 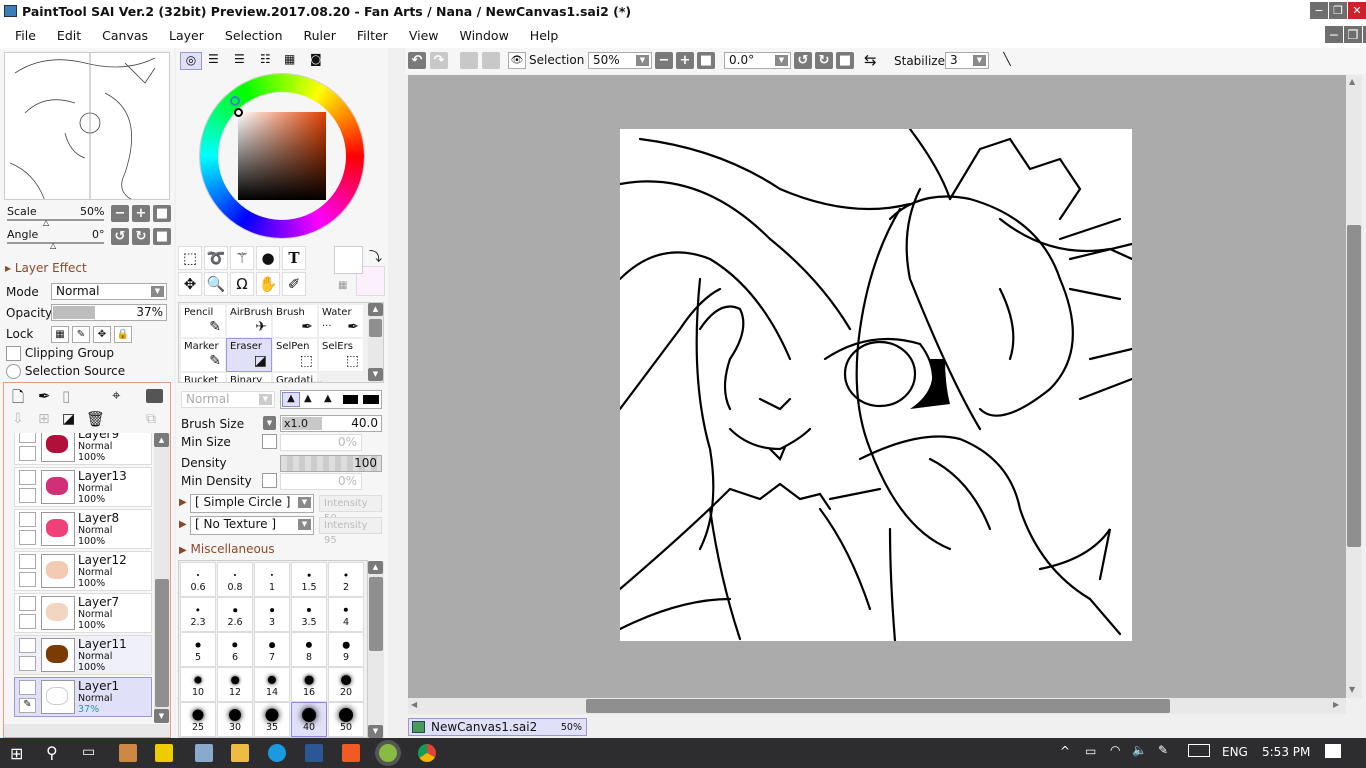 What do you see at coordinates (1115, 750) in the screenshot?
I see `wifi-icon: ◠` at bounding box center [1115, 750].